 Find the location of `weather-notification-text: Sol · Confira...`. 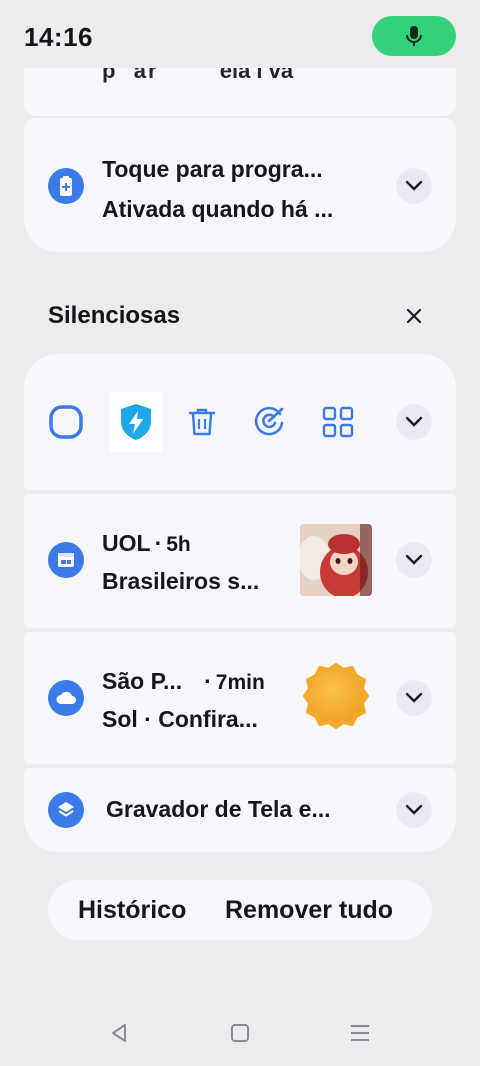

weather-notification-text: Sol · Confira... is located at coordinates (180, 719).